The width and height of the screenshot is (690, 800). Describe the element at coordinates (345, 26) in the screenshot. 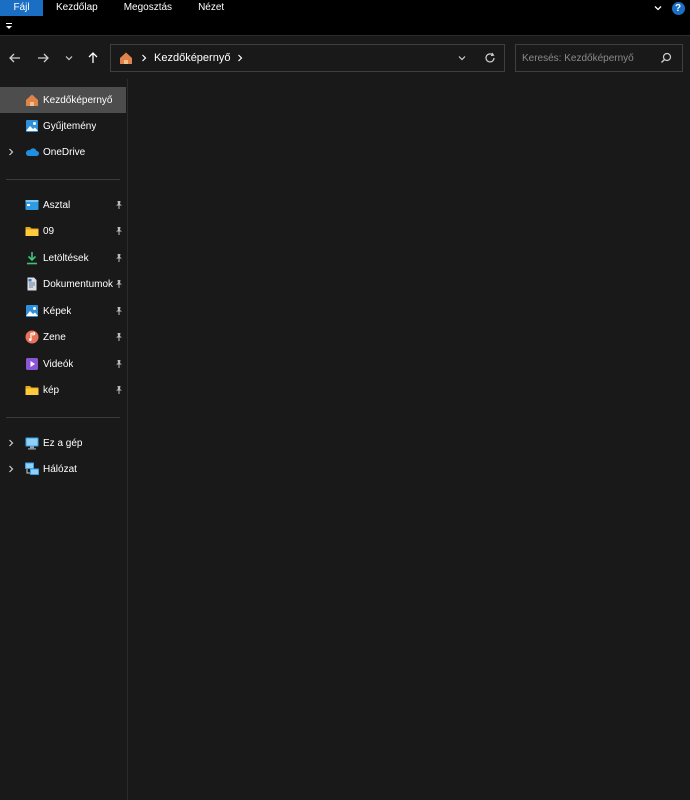

I see `quick-access-toolbar` at that location.